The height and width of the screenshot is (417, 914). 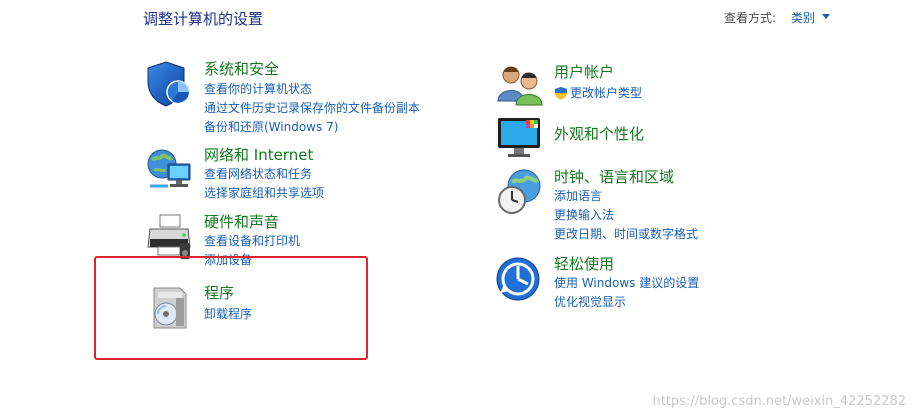 I want to click on highlight-annotation-box, so click(x=231, y=308).